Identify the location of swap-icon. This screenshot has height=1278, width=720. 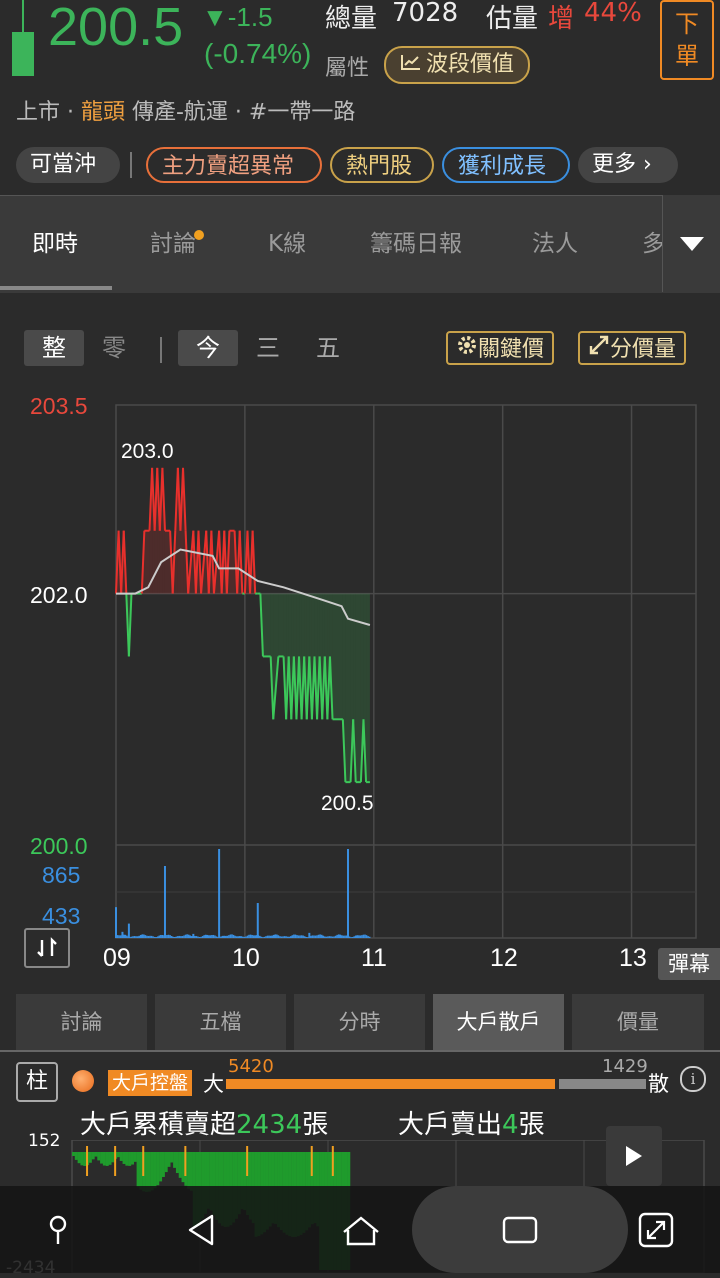
(47, 947).